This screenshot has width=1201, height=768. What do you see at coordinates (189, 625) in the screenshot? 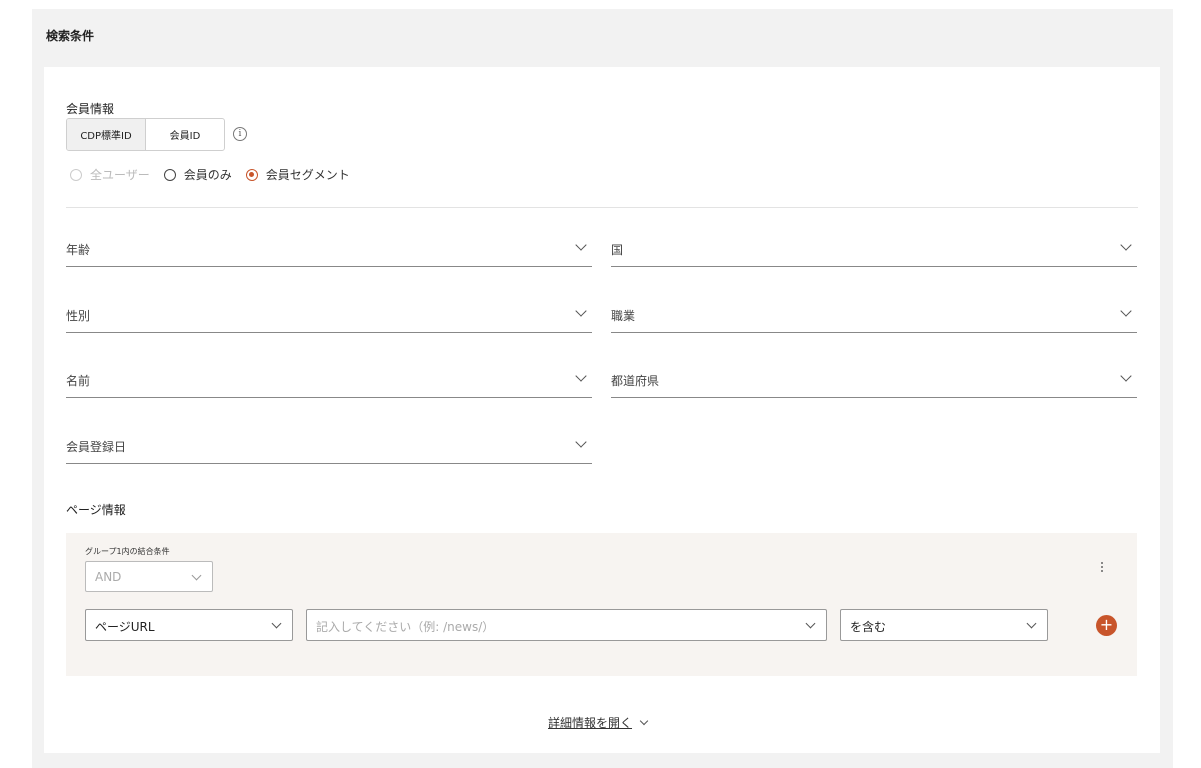
I see `condition-field-select: ページURL` at bounding box center [189, 625].